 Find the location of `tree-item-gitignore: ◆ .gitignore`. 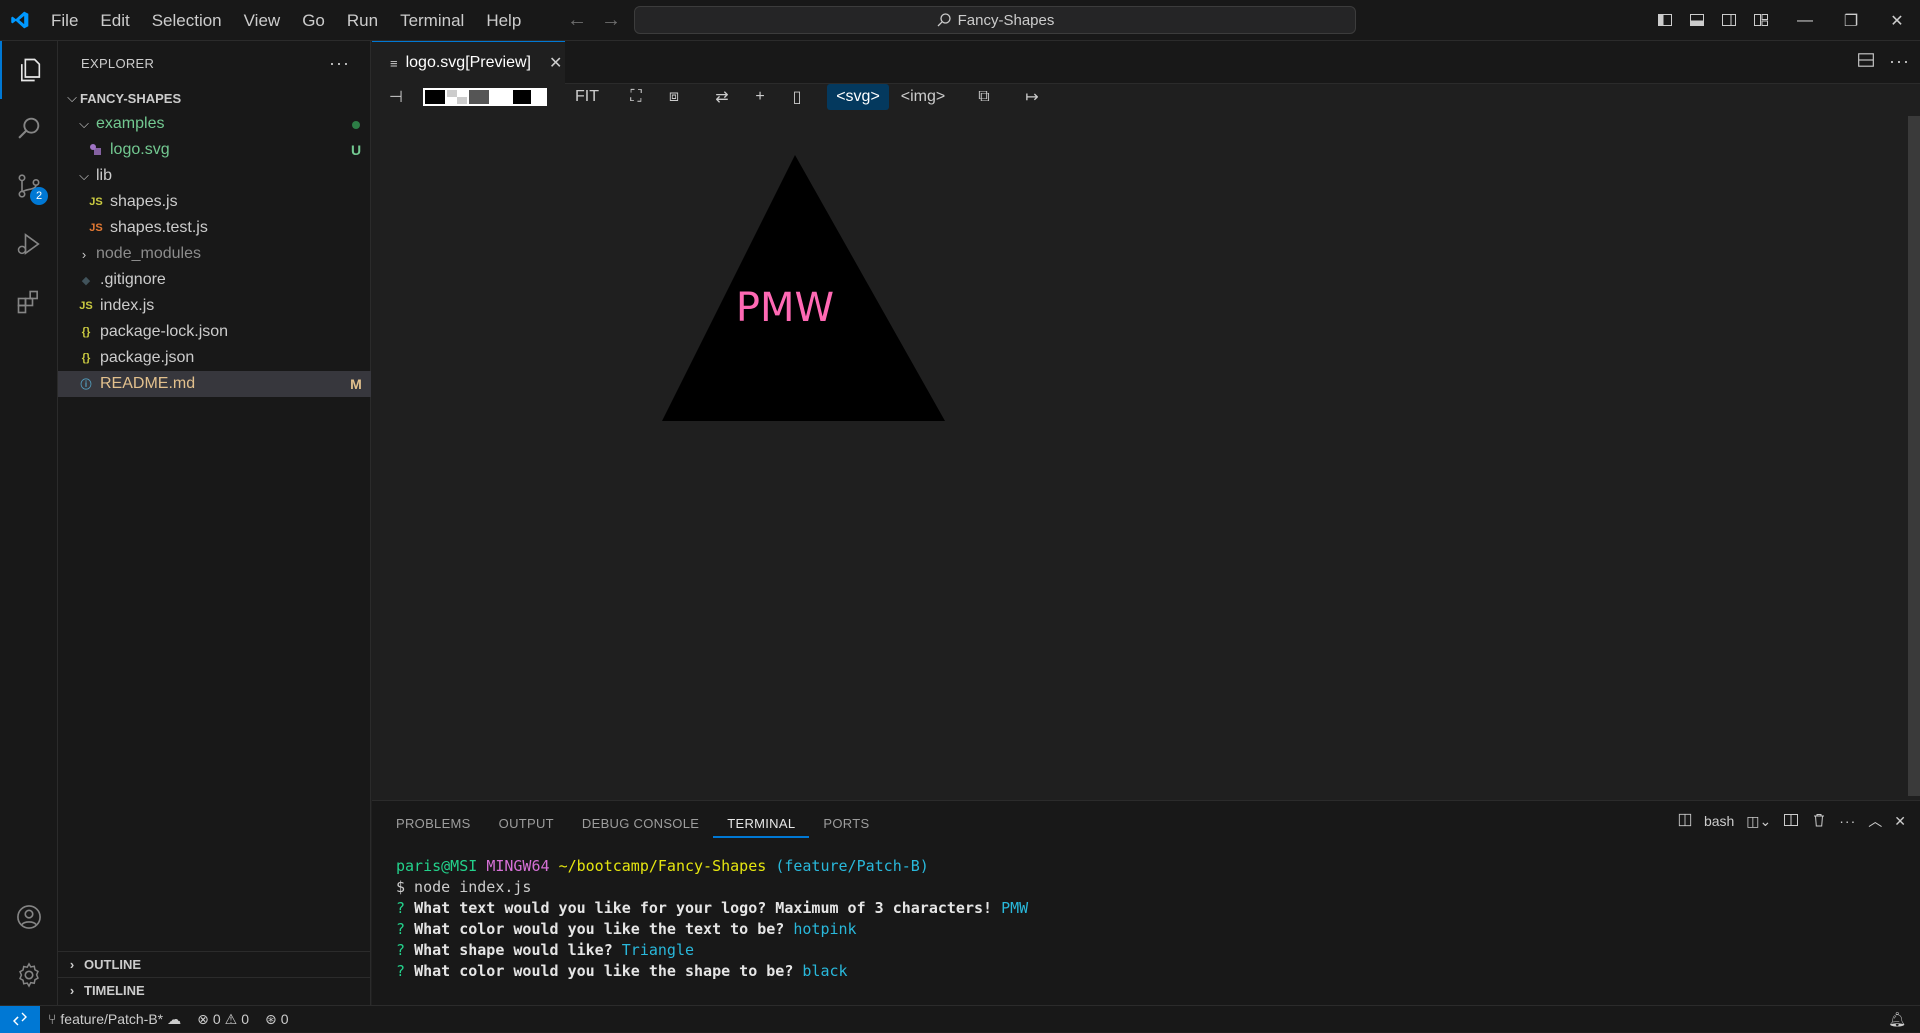

tree-item-gitignore: ◆ .gitignore is located at coordinates (214, 280).